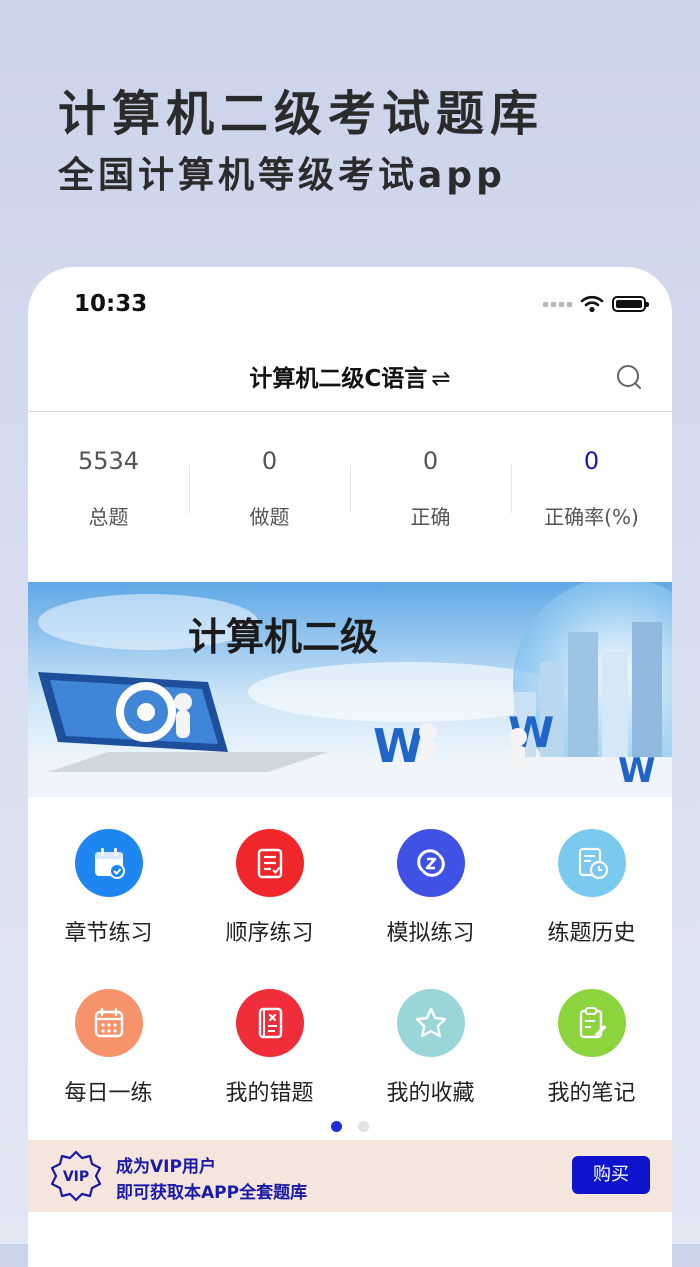 This screenshot has width=700, height=1267. I want to click on search-icon, so click(629, 377).